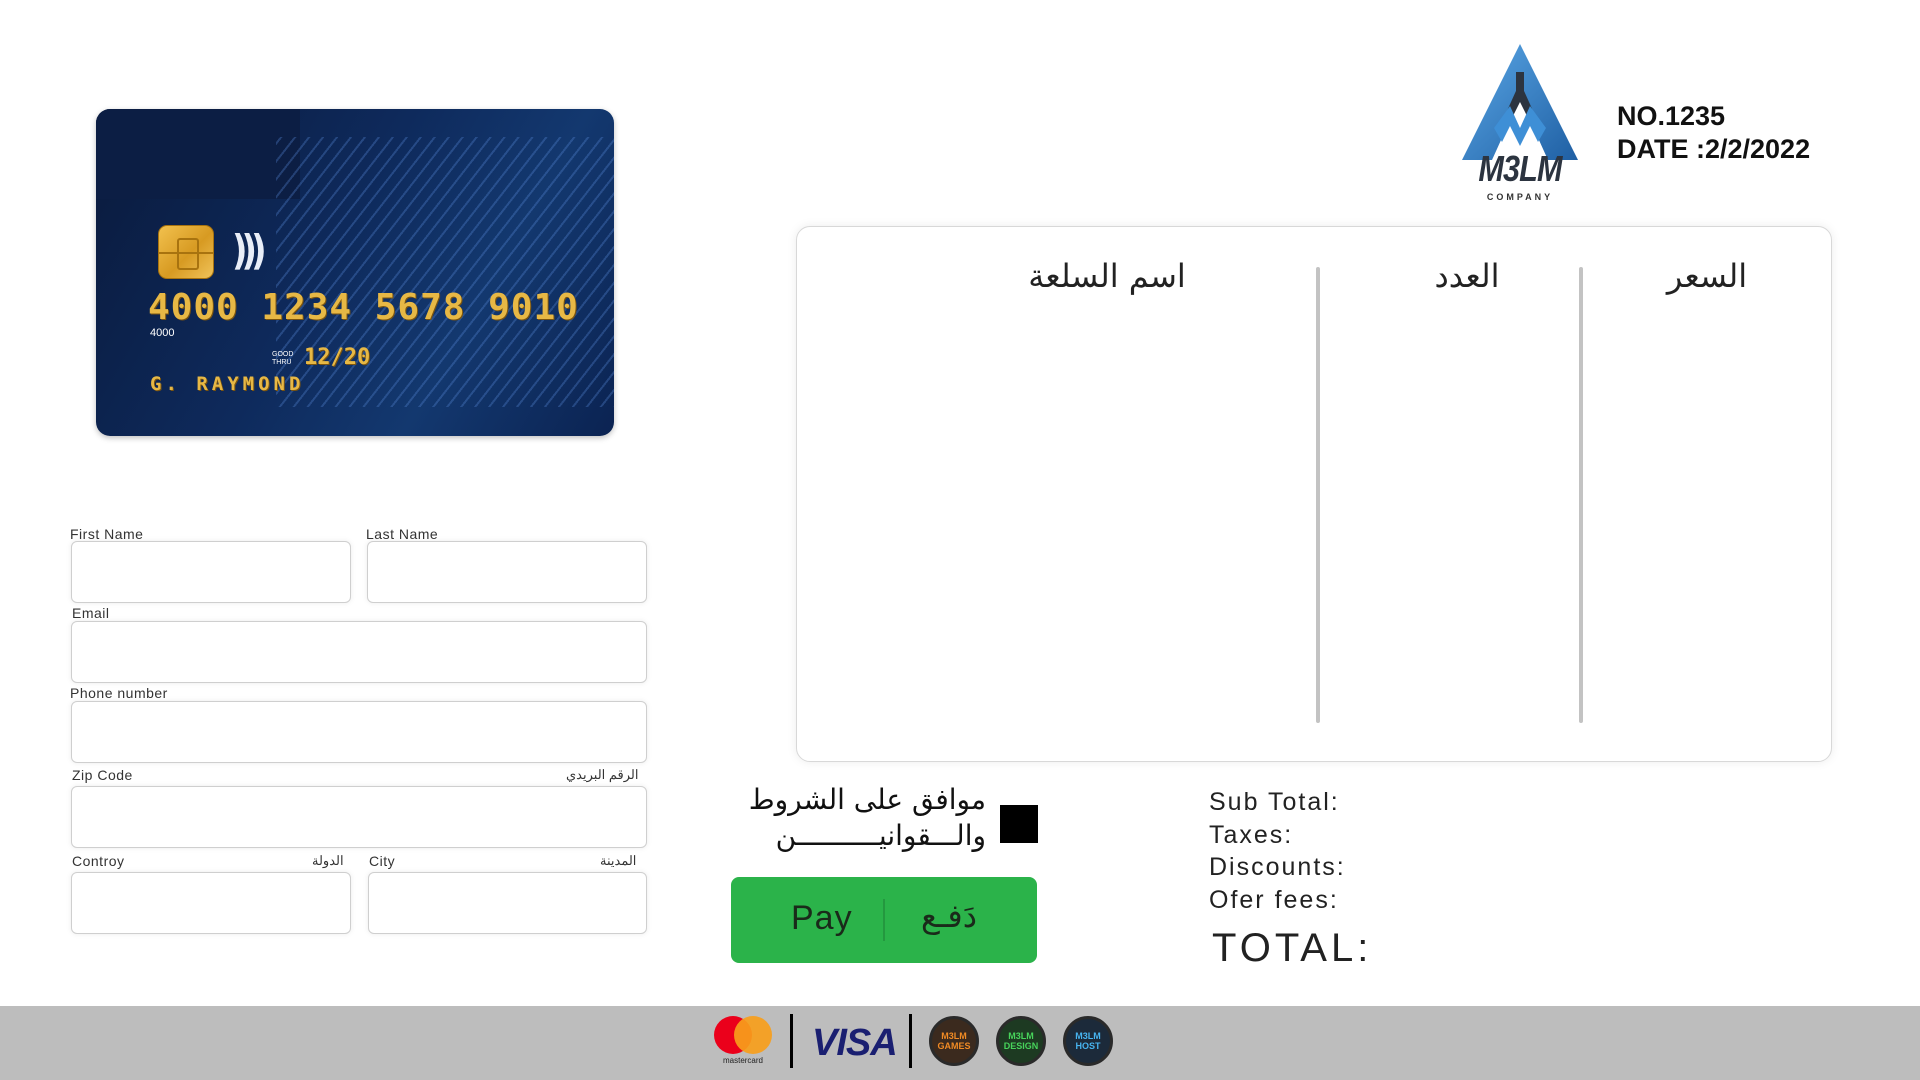 This screenshot has width=1920, height=1080. What do you see at coordinates (1520, 168) in the screenshot?
I see `logo-wordmark: M3LM` at bounding box center [1520, 168].